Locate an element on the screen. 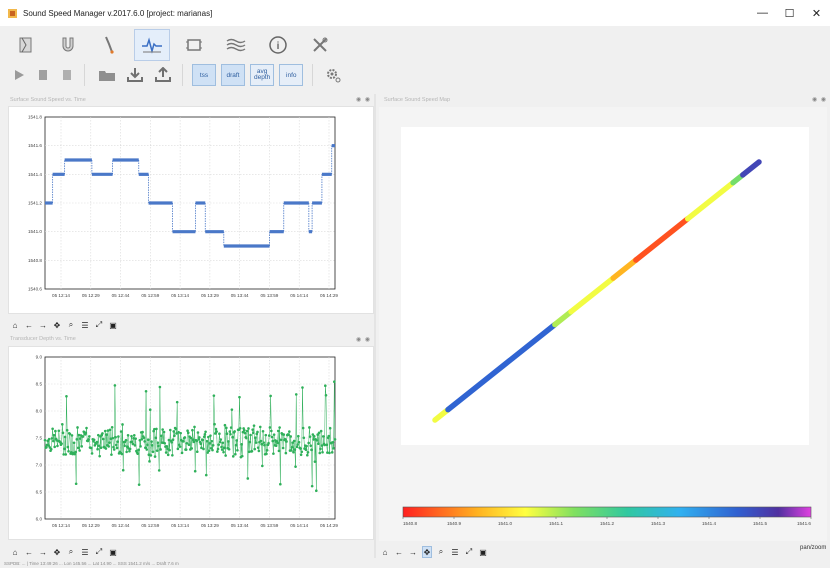 This screenshot has width=830, height=568. open-folder-button is located at coordinates (107, 75).